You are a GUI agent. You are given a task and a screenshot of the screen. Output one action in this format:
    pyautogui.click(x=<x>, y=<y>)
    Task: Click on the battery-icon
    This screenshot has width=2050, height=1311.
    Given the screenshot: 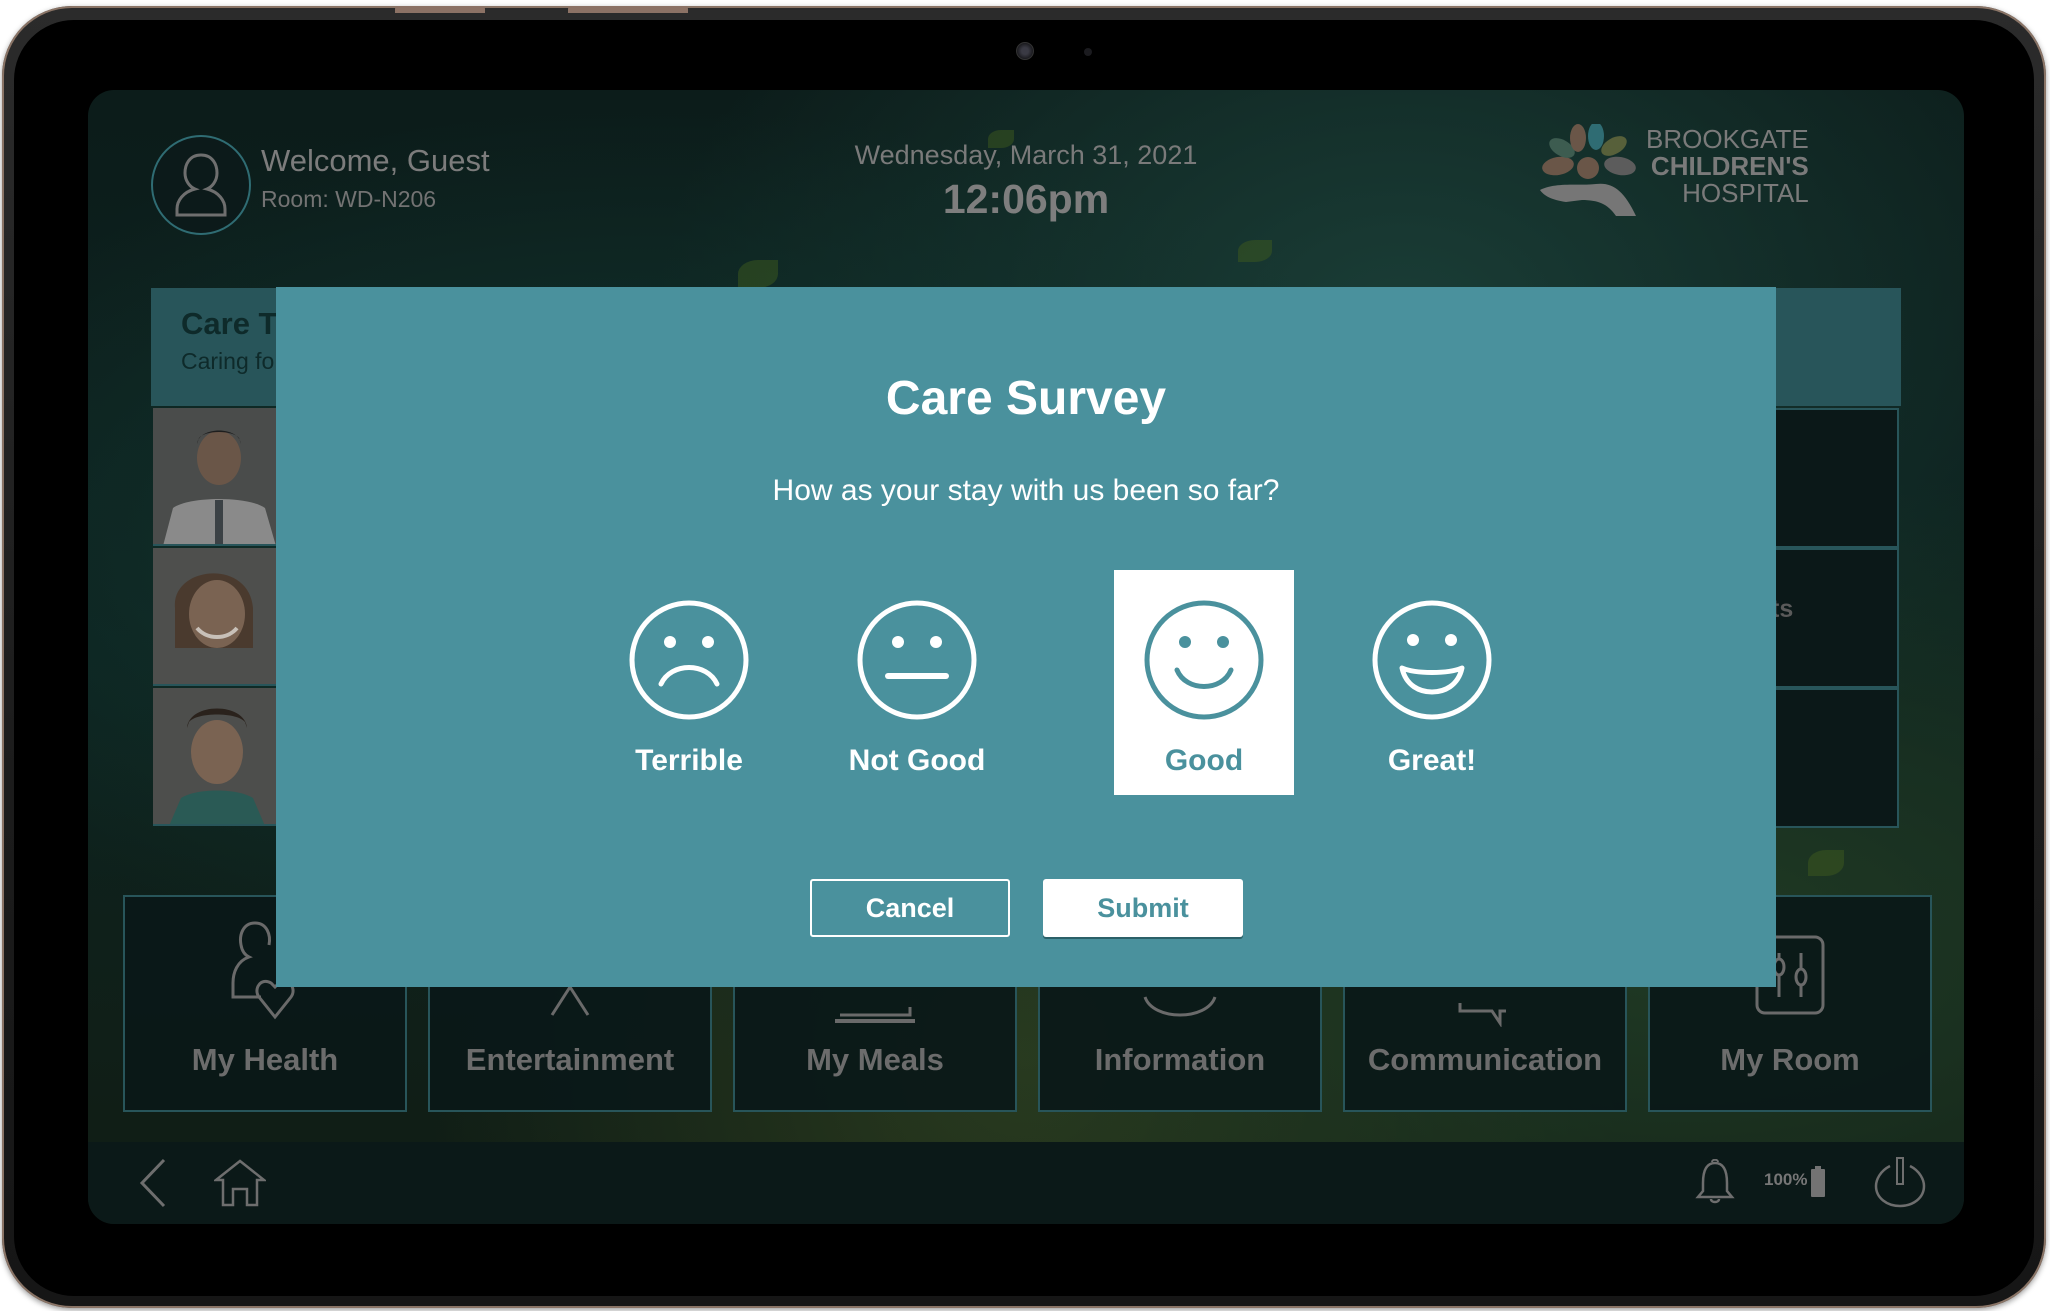 What is the action you would take?
    pyautogui.click(x=1818, y=1181)
    